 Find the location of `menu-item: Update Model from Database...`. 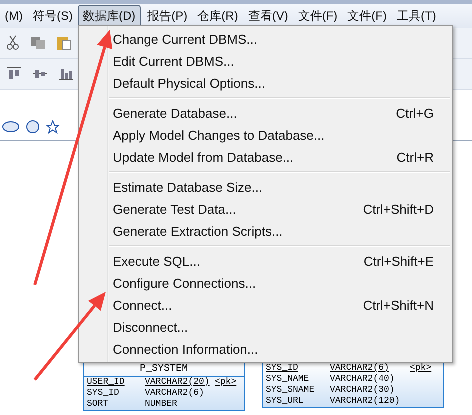

menu-item: Update Model from Database... is located at coordinates (203, 157).